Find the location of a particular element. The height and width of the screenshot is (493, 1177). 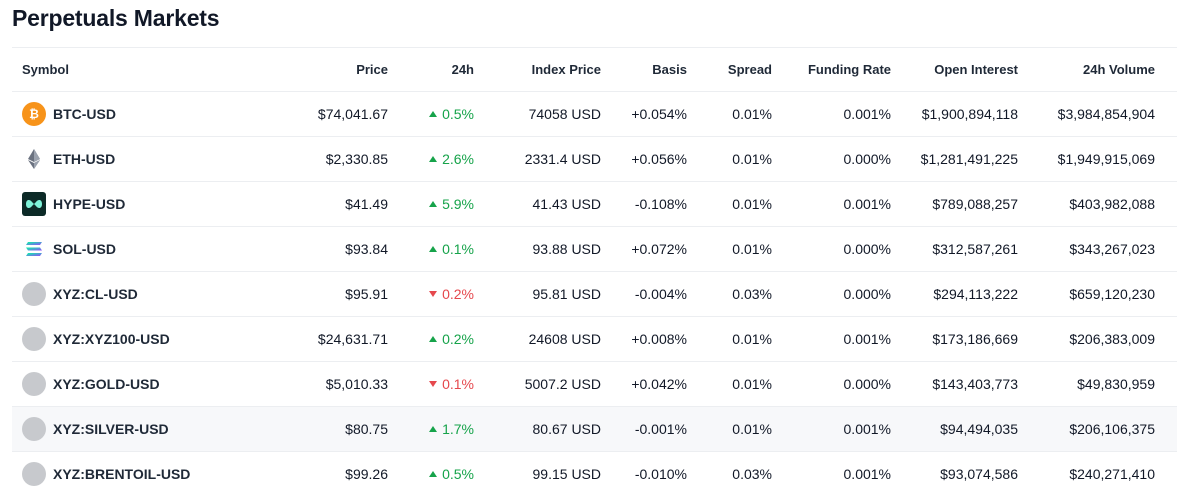

column-header-24h-volume: 24h Volume is located at coordinates (1086, 69).